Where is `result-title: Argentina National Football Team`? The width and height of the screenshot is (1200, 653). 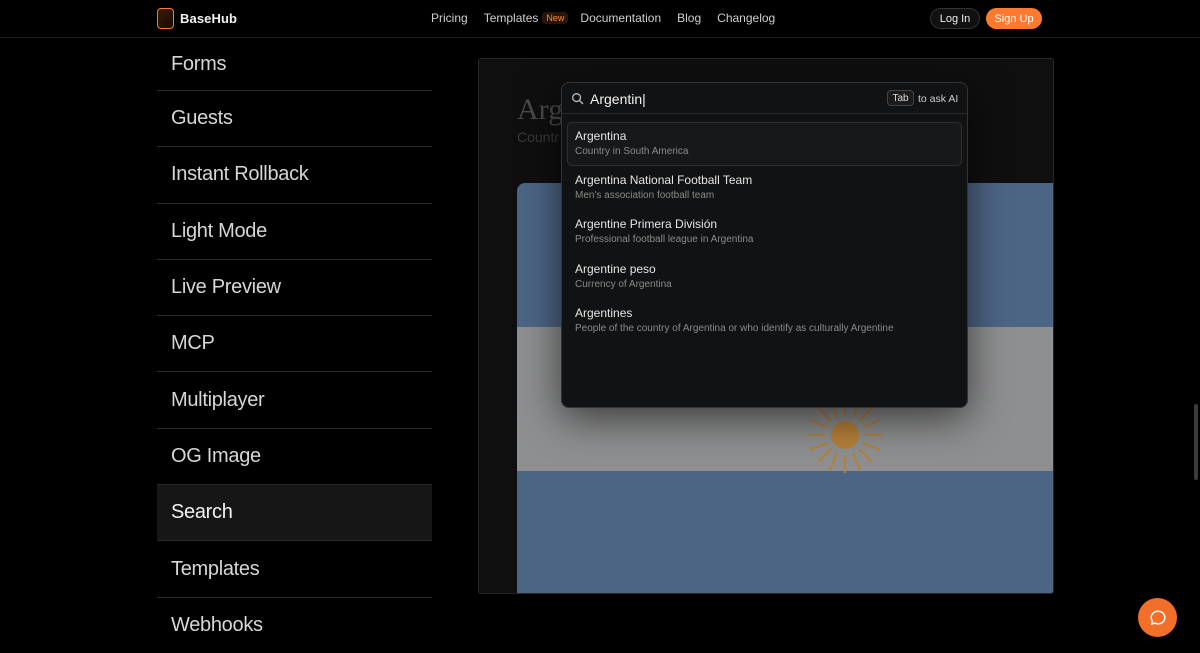 result-title: Argentina National Football Team is located at coordinates (664, 180).